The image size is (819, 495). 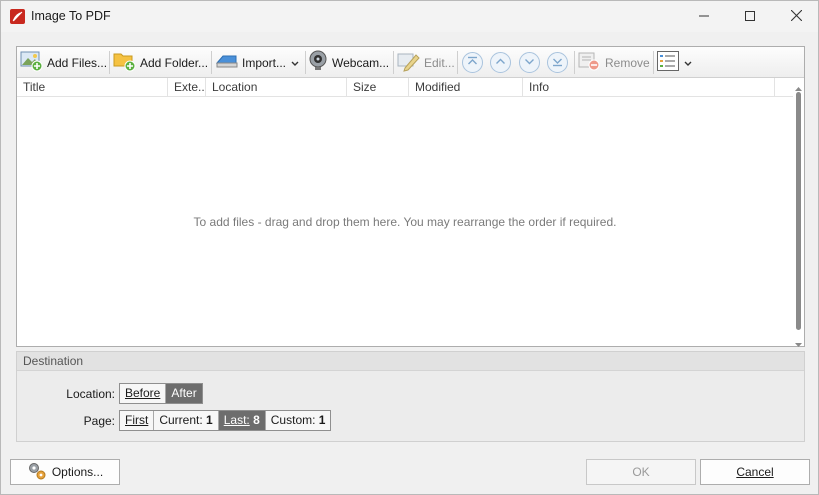 What do you see at coordinates (184, 393) in the screenshot?
I see `location-after-option: After` at bounding box center [184, 393].